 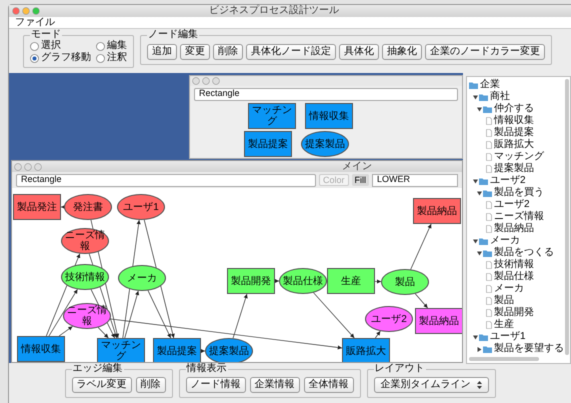 I want to click on tree-item: 製品納品, so click(x=514, y=229).